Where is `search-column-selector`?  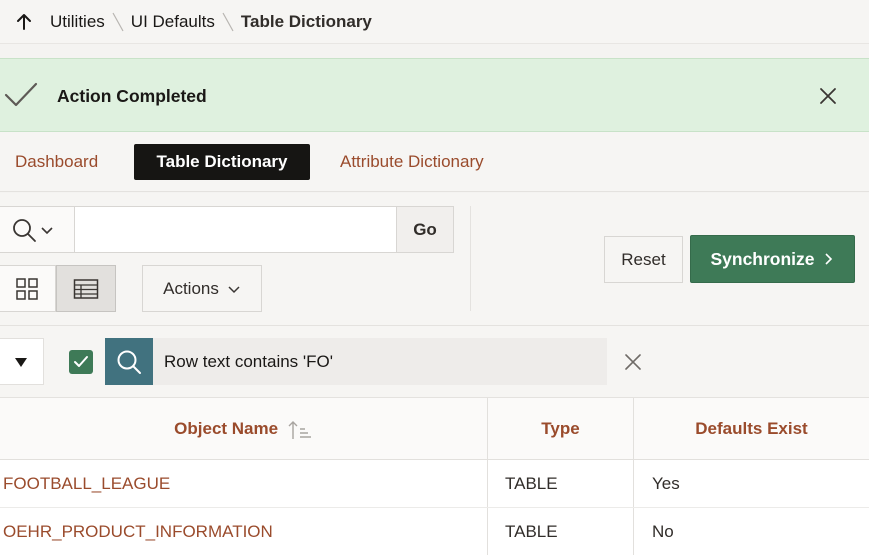
search-column-selector is located at coordinates (37, 229).